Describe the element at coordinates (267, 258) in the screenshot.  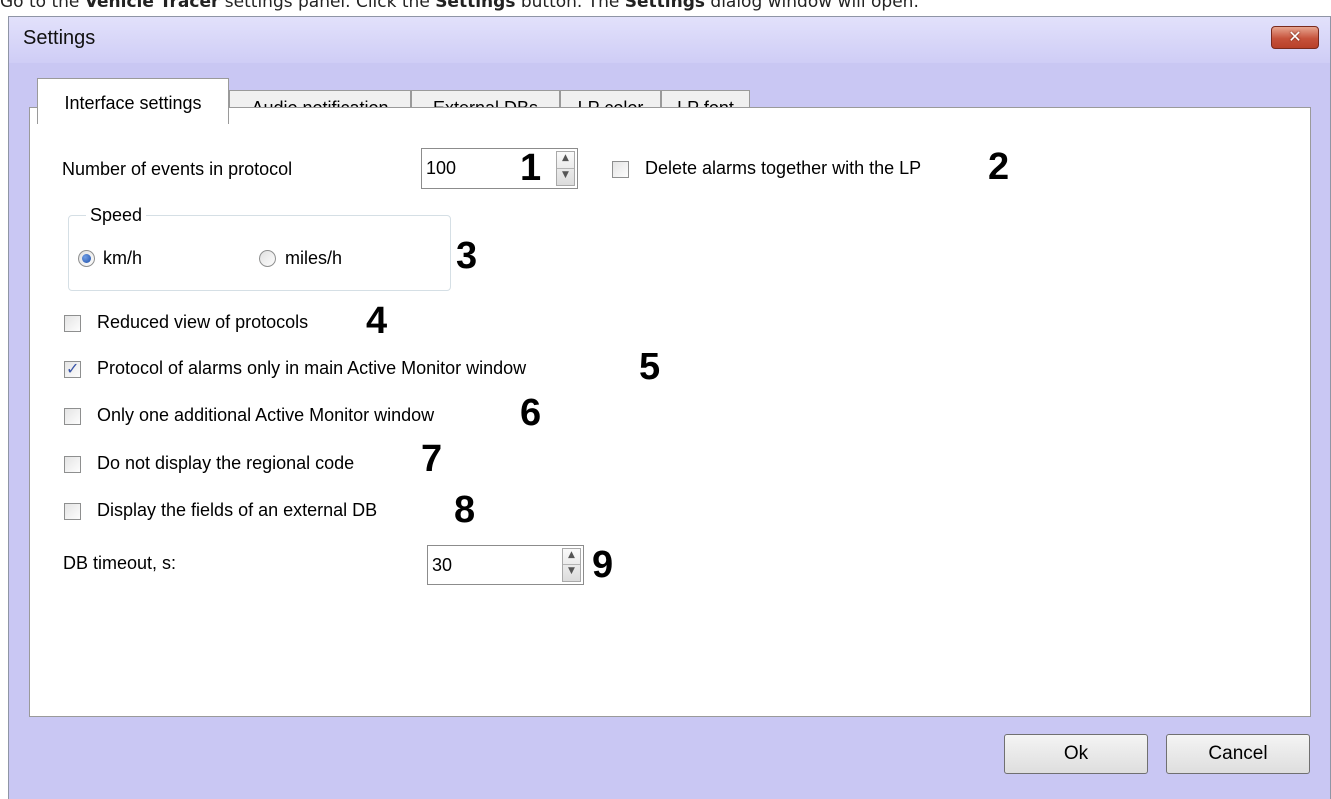
I see `speed-radio-milesh` at that location.